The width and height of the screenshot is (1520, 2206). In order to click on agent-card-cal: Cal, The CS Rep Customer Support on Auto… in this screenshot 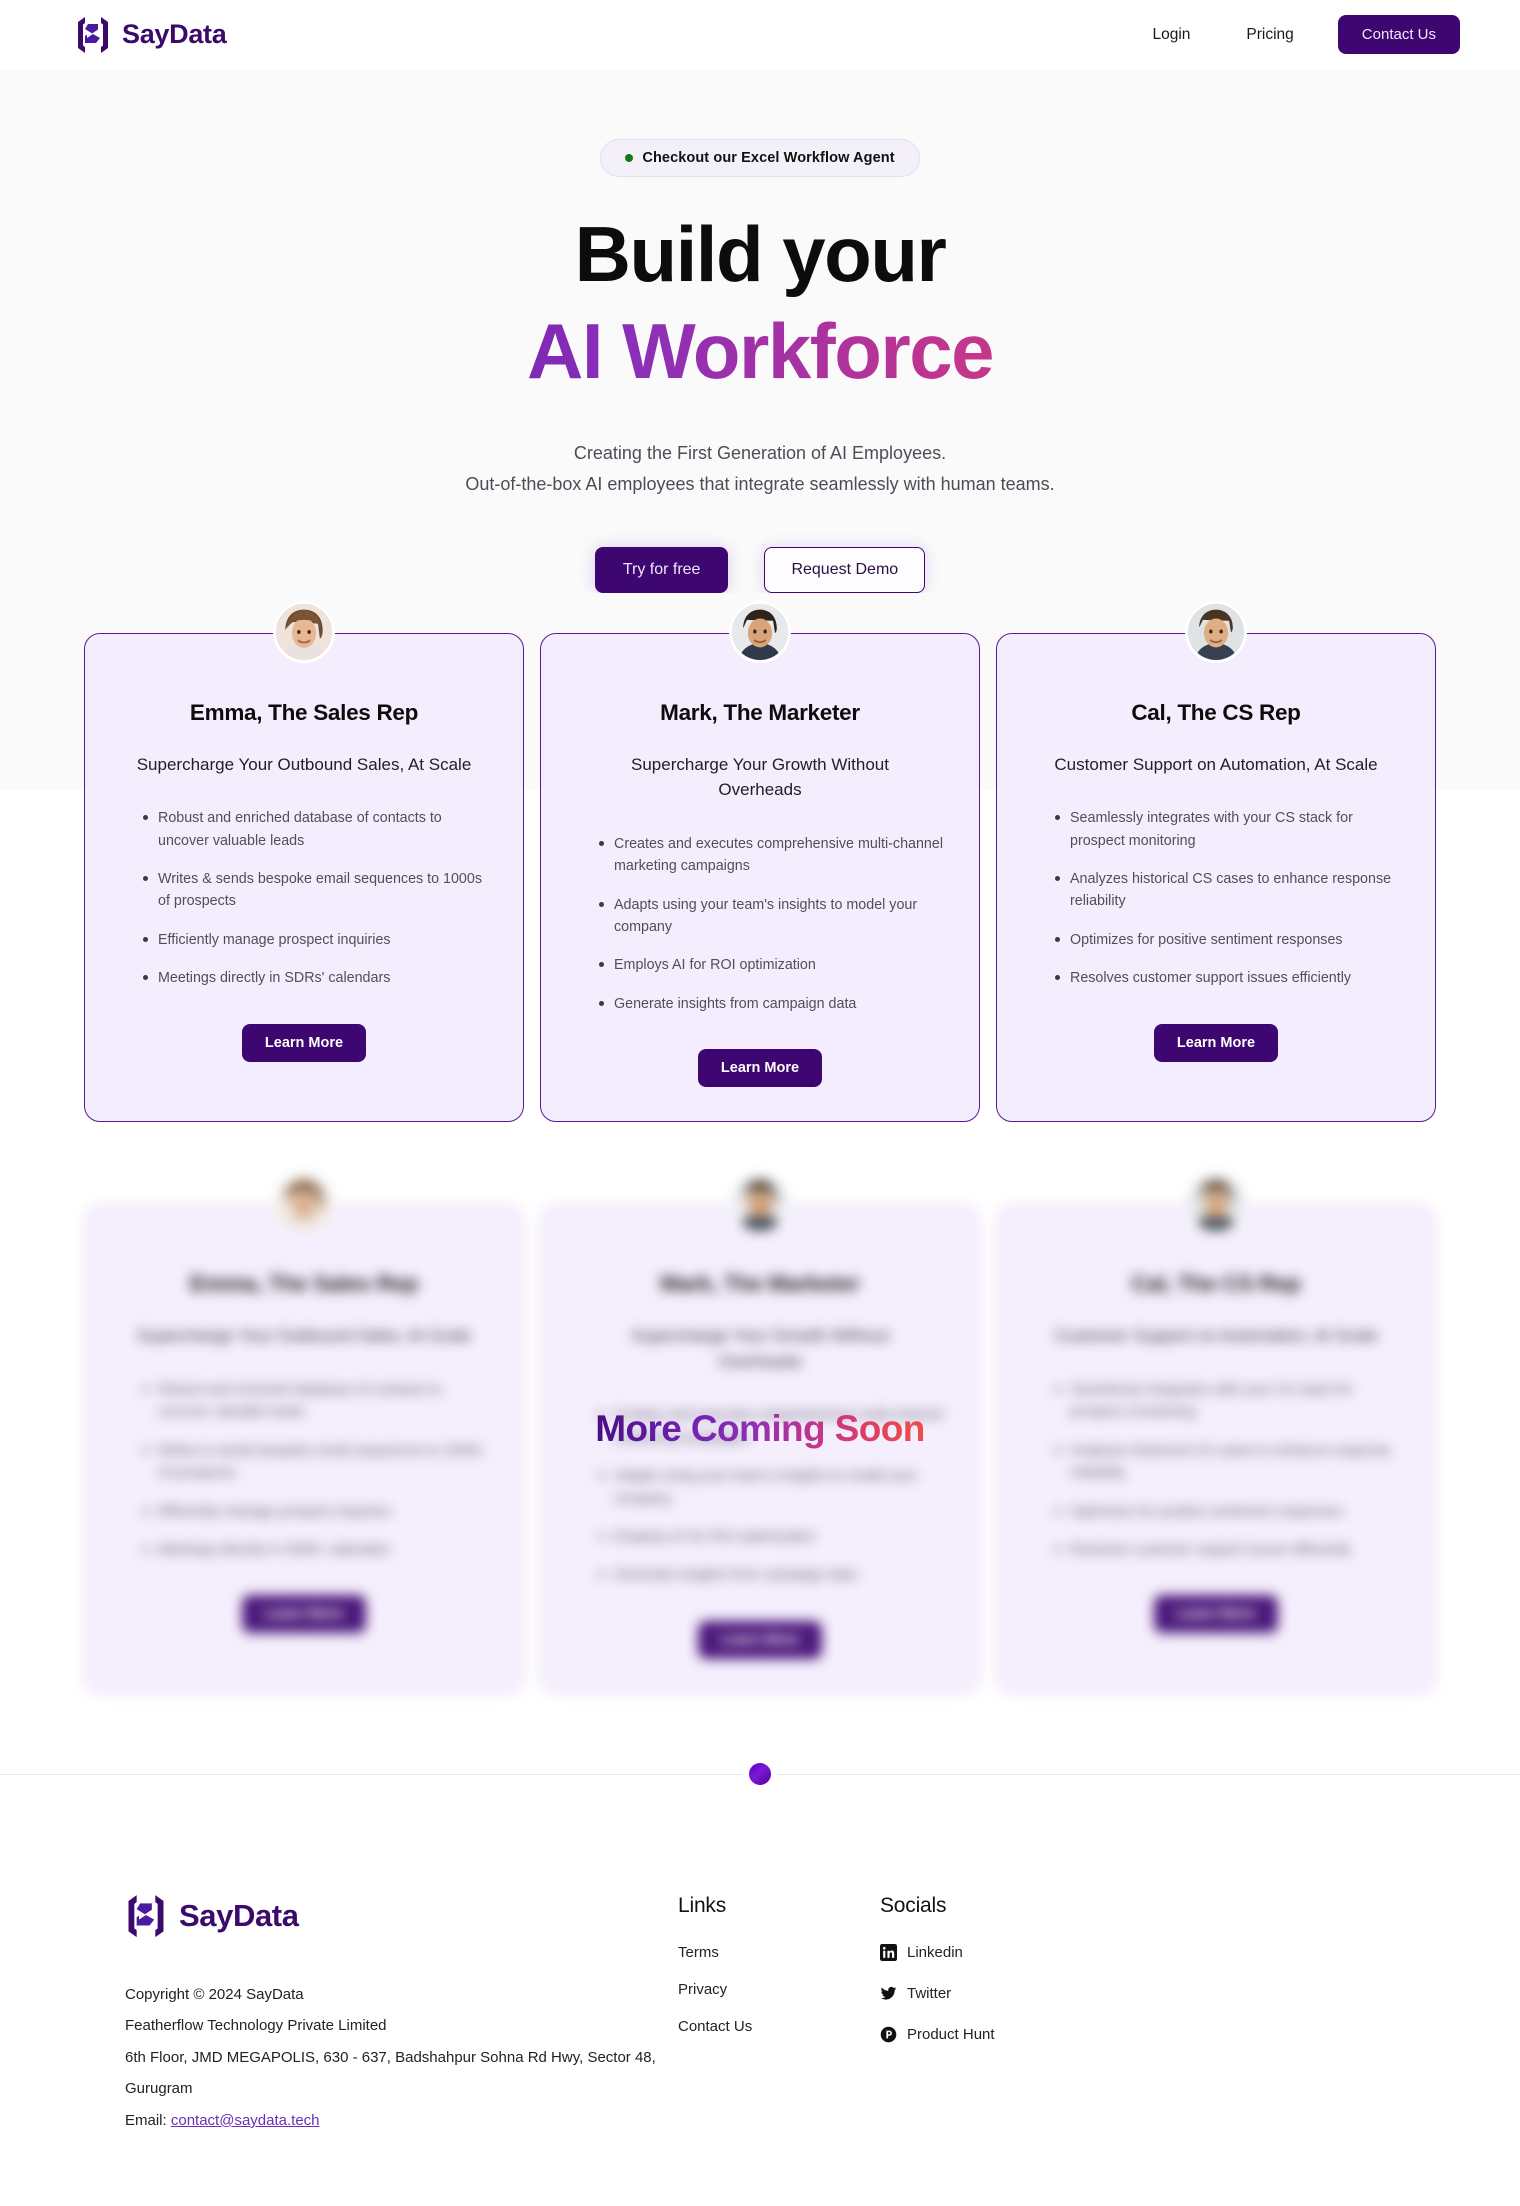, I will do `click(1216, 861)`.